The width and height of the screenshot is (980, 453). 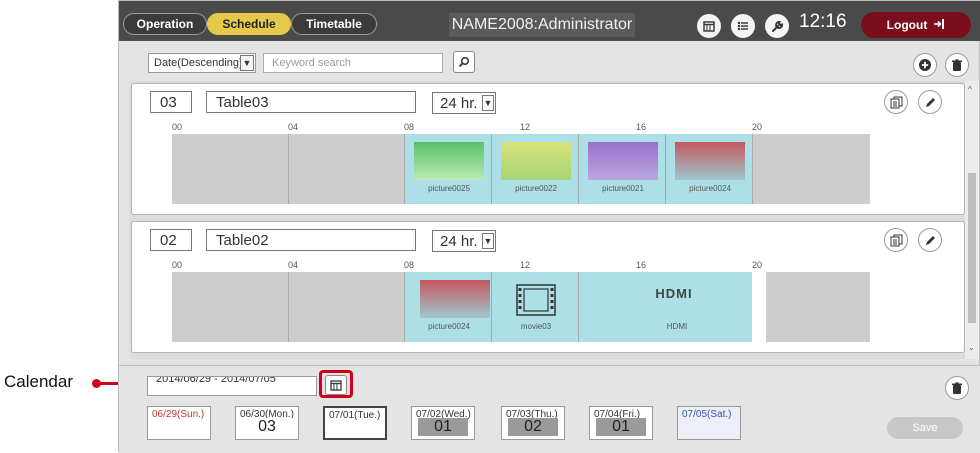 What do you see at coordinates (171, 240) in the screenshot?
I see `table-number: 02` at bounding box center [171, 240].